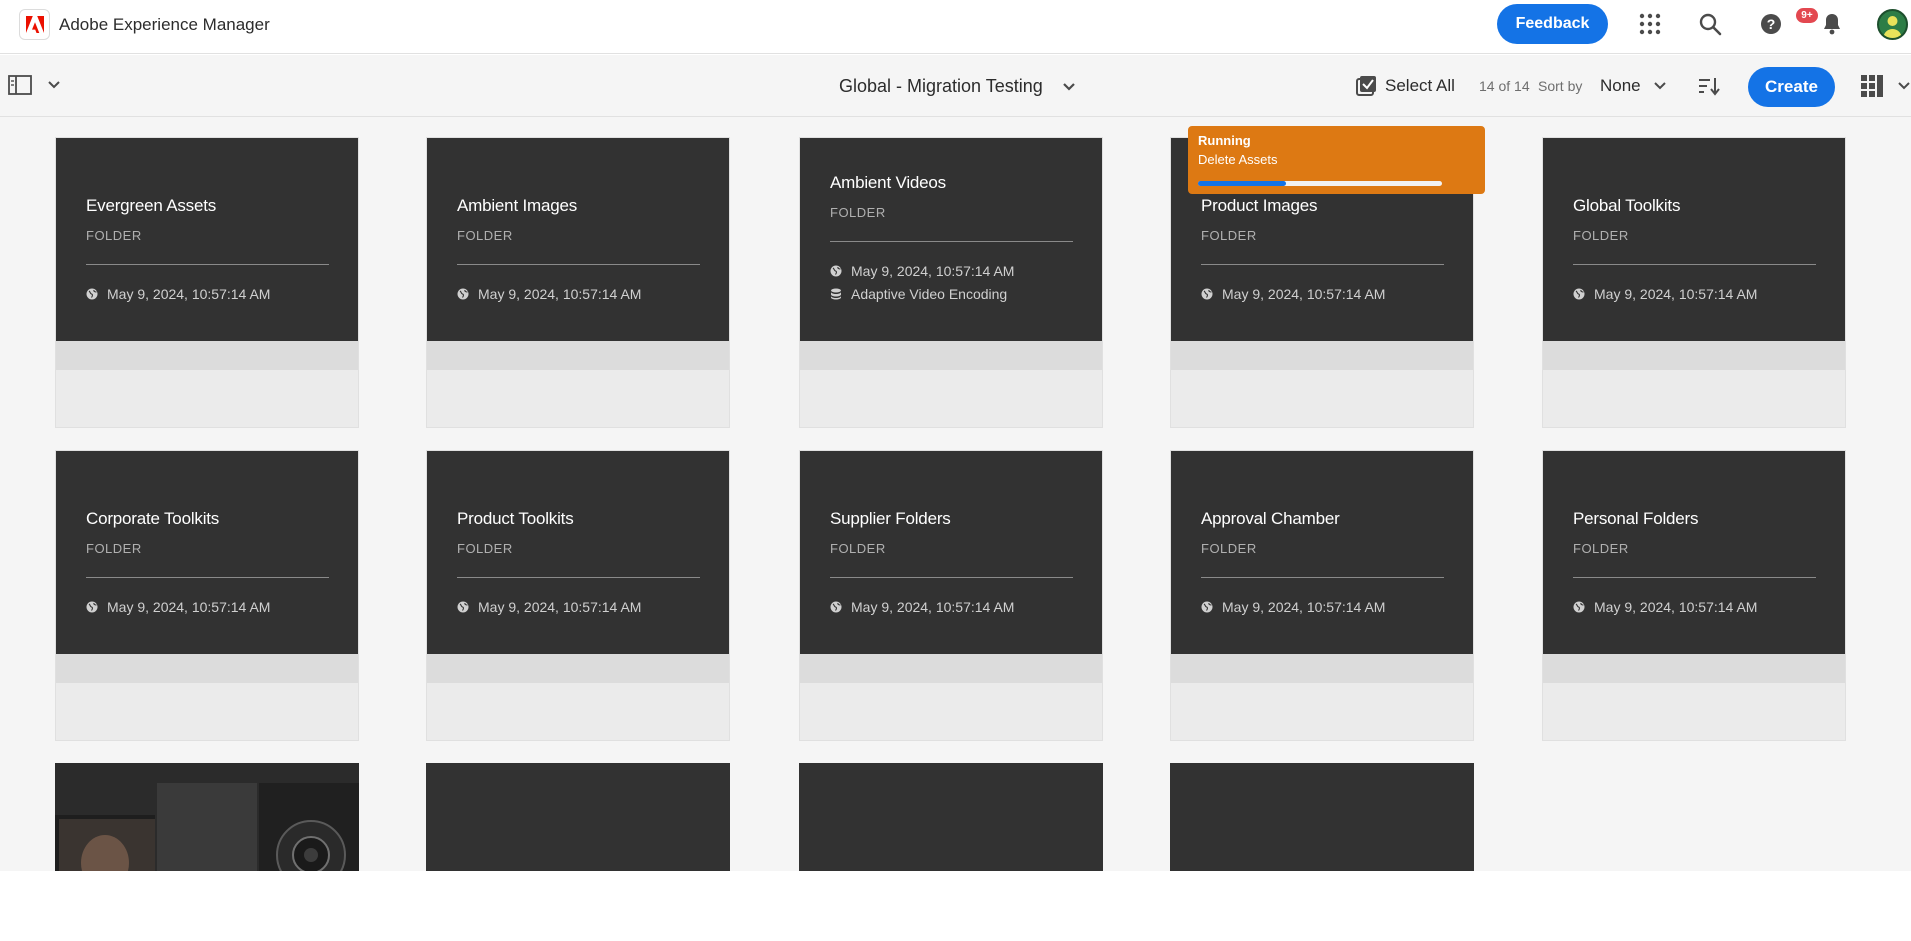 This screenshot has height=941, width=1911. Describe the element at coordinates (1626, 206) in the screenshot. I see `card-title: Global Toolkits` at that location.